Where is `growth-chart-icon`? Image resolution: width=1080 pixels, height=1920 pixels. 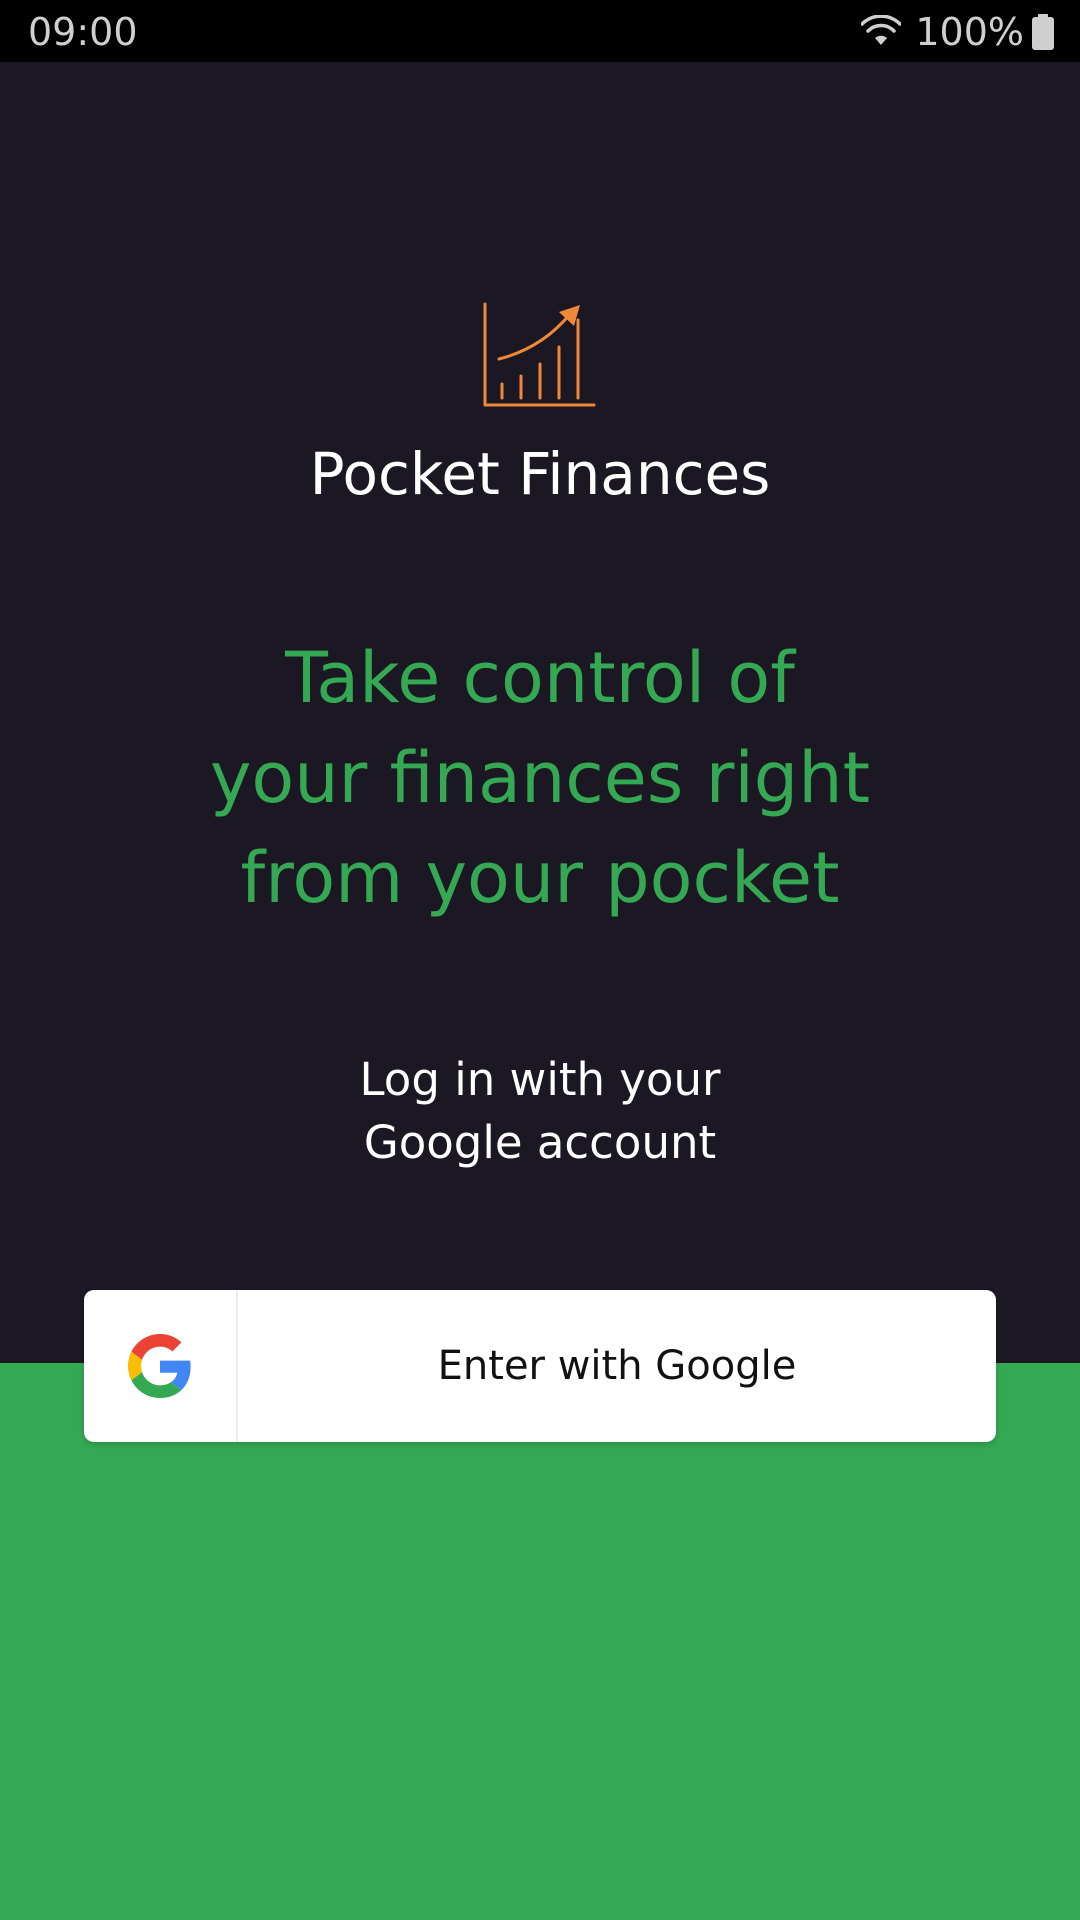 growth-chart-icon is located at coordinates (539, 354).